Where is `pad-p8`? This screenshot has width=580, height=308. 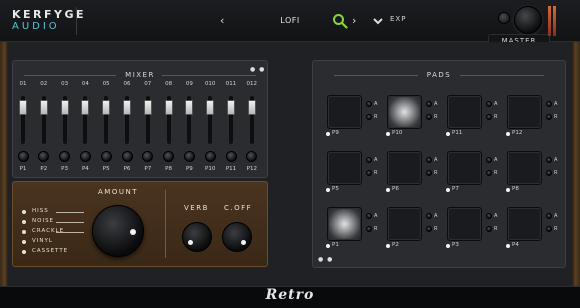 pad-p8 is located at coordinates (524, 168).